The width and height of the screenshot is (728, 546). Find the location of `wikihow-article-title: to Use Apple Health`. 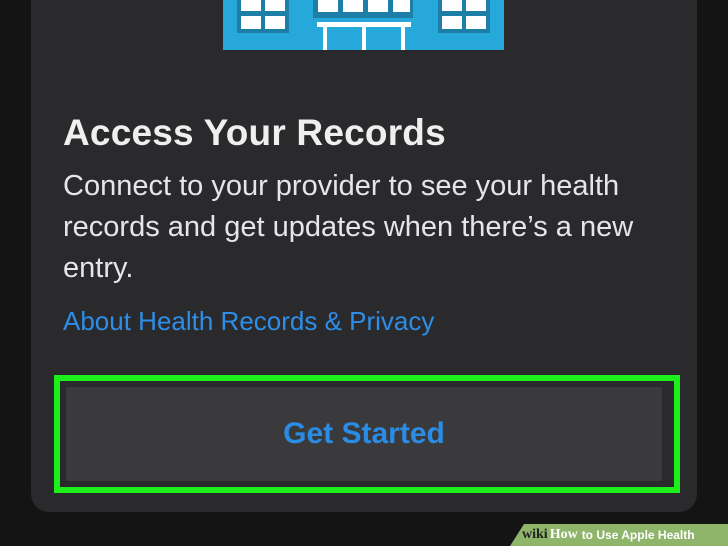

wikihow-article-title: to Use Apple Health is located at coordinates (638, 535).